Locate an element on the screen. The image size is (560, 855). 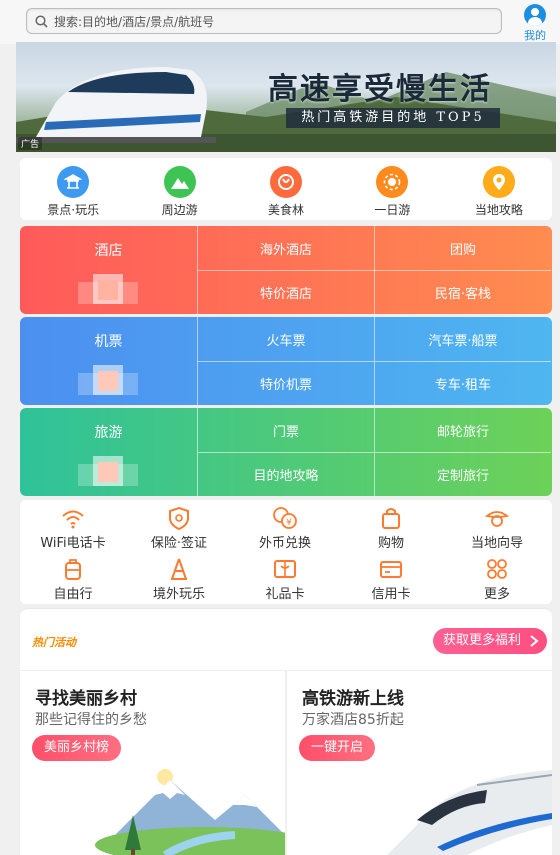
tower-icon is located at coordinates (179, 569).